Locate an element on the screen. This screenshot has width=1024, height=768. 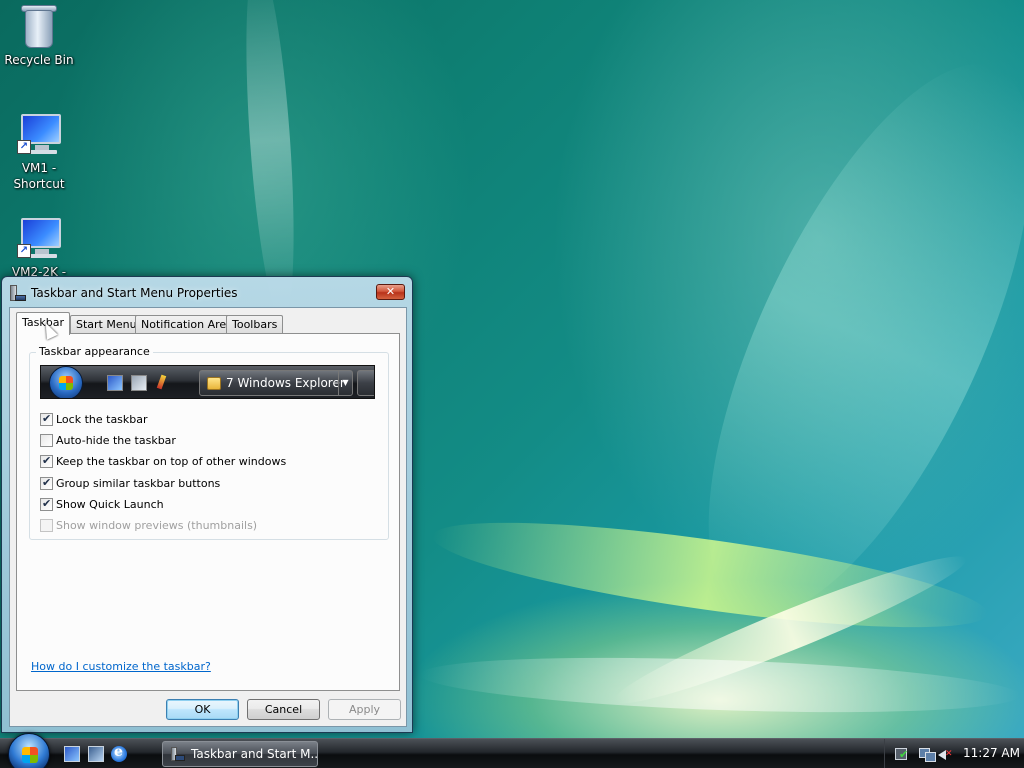
start-button is located at coordinates (29, 750).